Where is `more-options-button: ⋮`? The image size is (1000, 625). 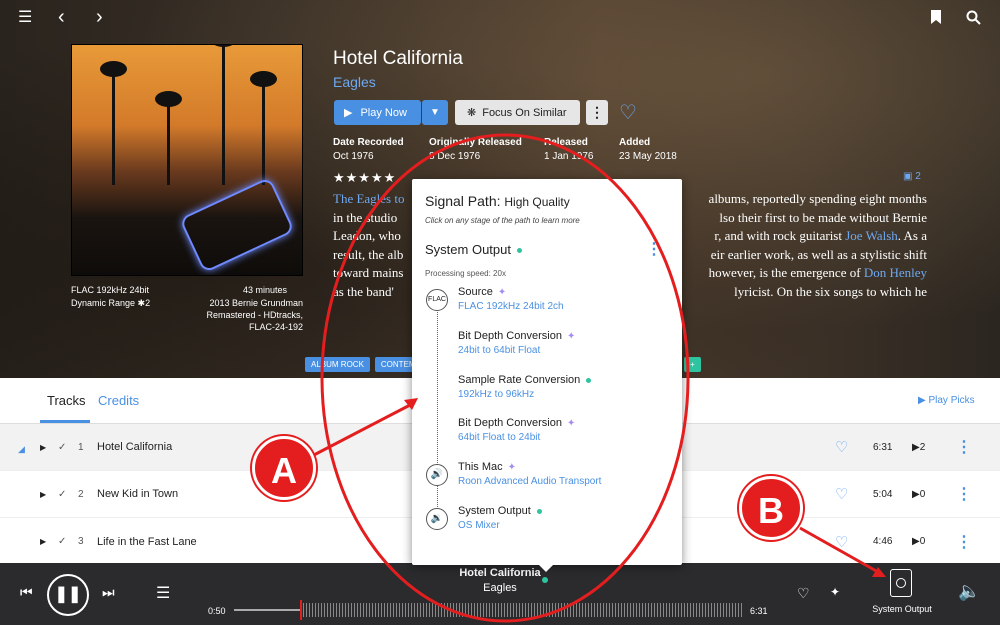 more-options-button: ⋮ is located at coordinates (597, 112).